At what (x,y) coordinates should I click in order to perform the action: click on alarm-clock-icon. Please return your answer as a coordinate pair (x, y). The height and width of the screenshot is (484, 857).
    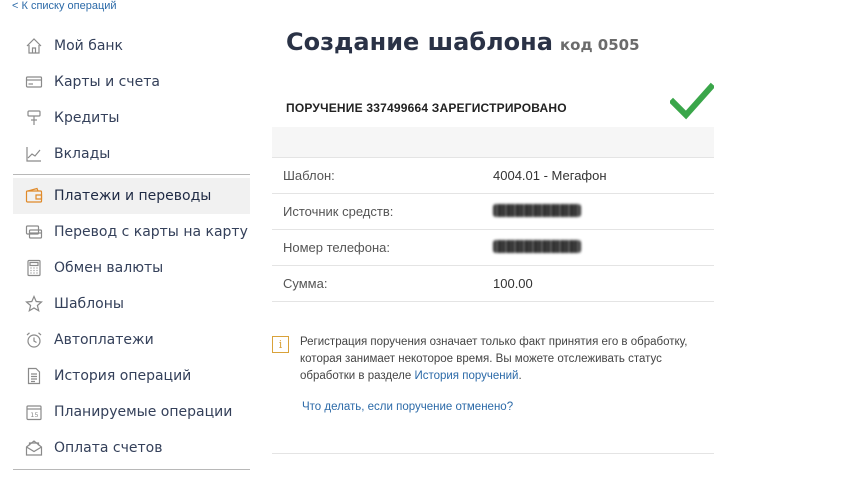
    Looking at the image, I should click on (34, 340).